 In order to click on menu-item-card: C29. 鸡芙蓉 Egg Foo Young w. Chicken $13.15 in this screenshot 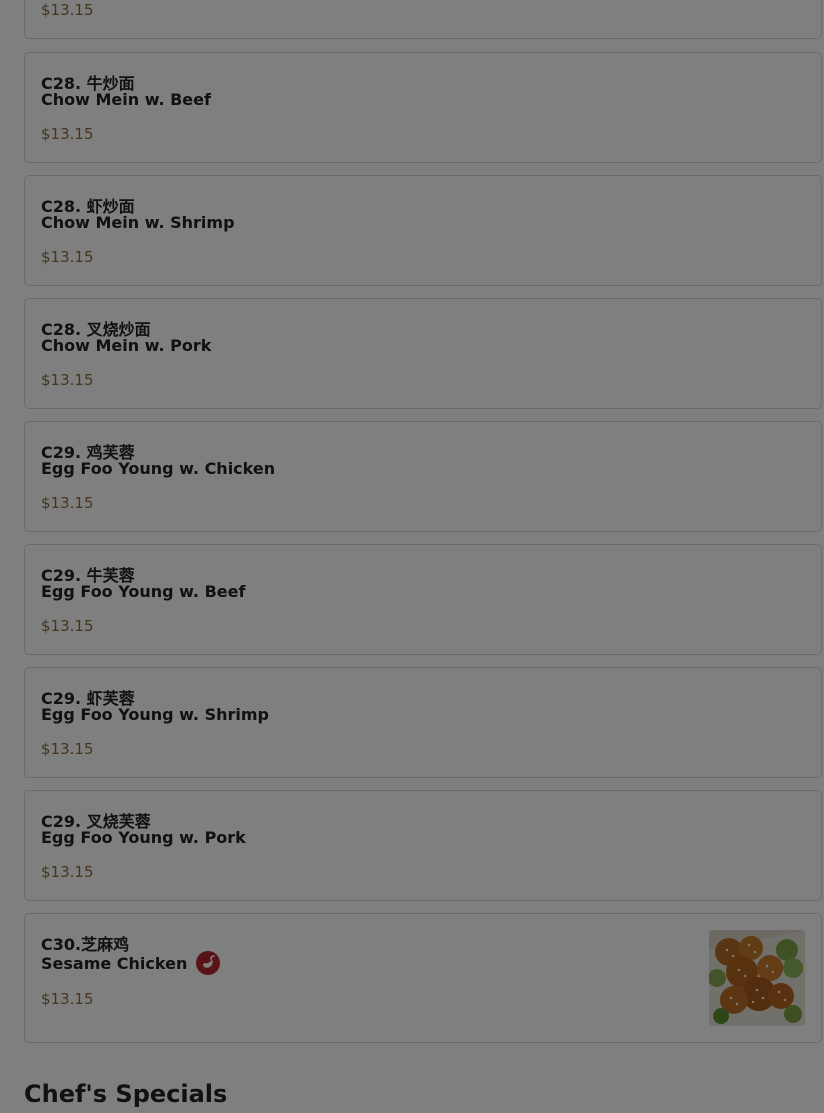, I will do `click(423, 476)`.